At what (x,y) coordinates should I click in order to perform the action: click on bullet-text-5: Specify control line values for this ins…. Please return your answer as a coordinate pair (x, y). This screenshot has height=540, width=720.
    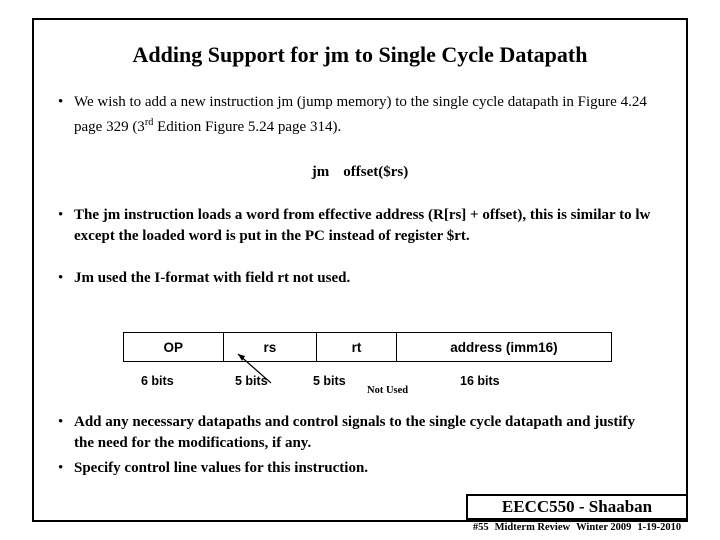
    Looking at the image, I should click on (221, 468).